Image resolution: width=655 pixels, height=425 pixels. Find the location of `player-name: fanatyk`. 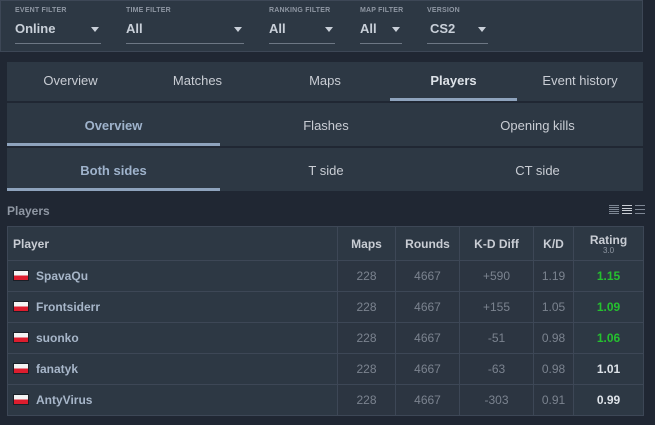

player-name: fanatyk is located at coordinates (57, 369).